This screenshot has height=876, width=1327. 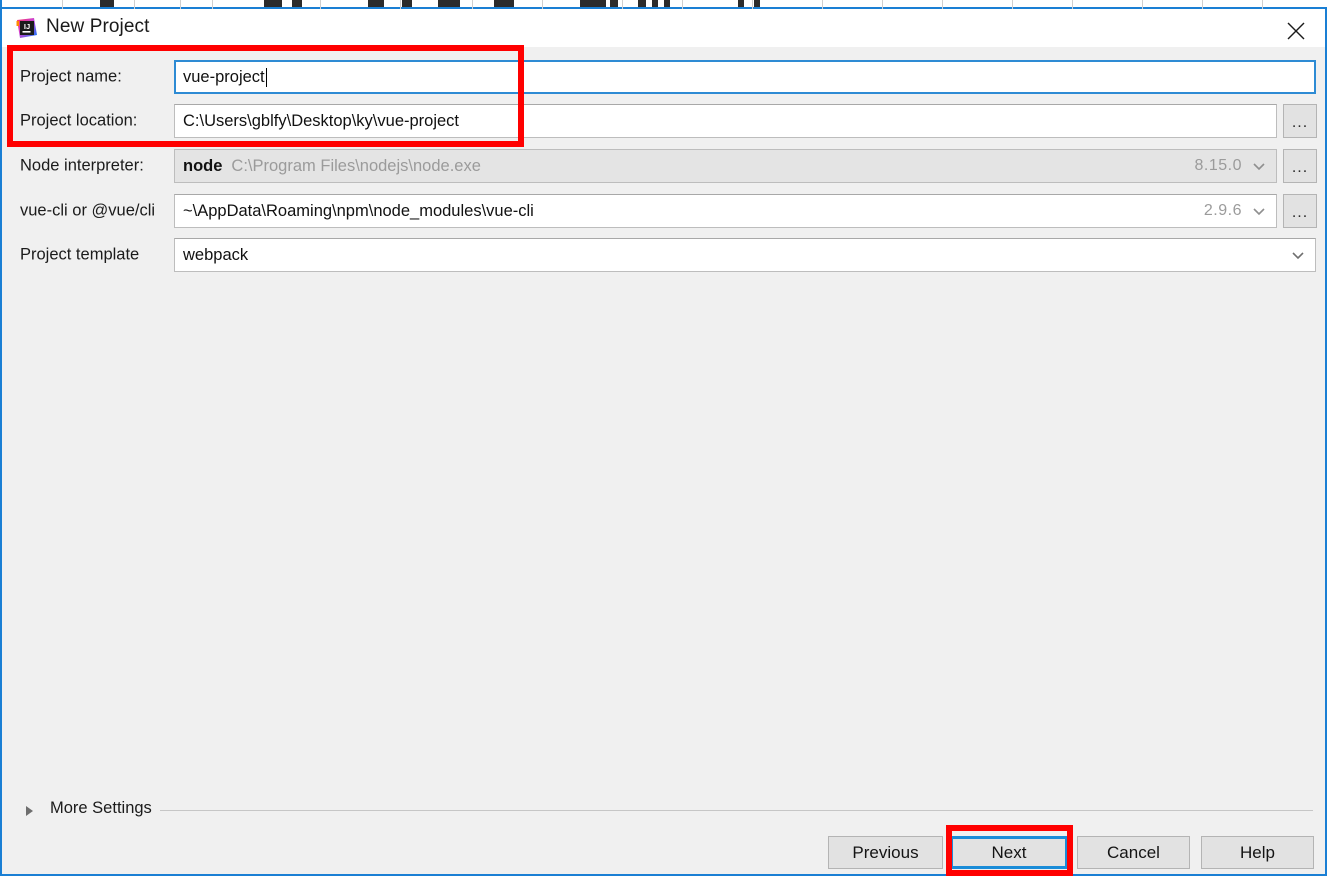 What do you see at coordinates (79, 120) in the screenshot?
I see `project-location-label: Project location:` at bounding box center [79, 120].